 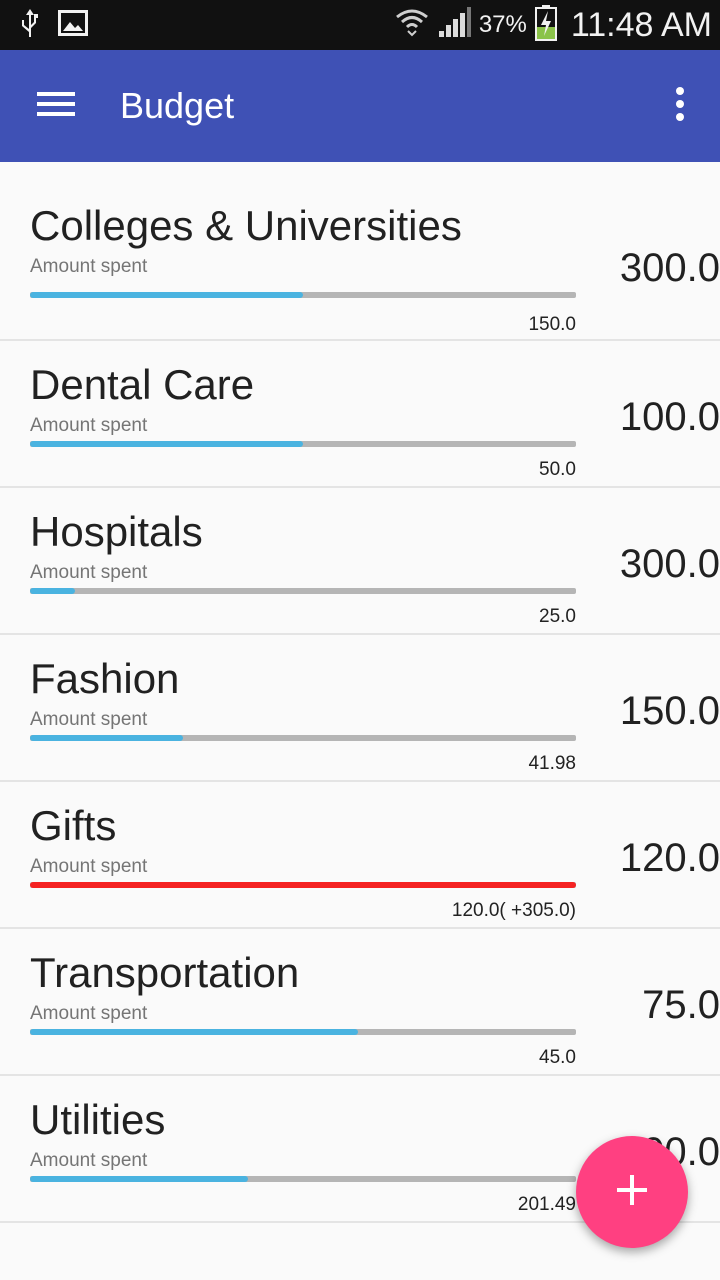 What do you see at coordinates (360, 106) in the screenshot?
I see `app-bar: Budget` at bounding box center [360, 106].